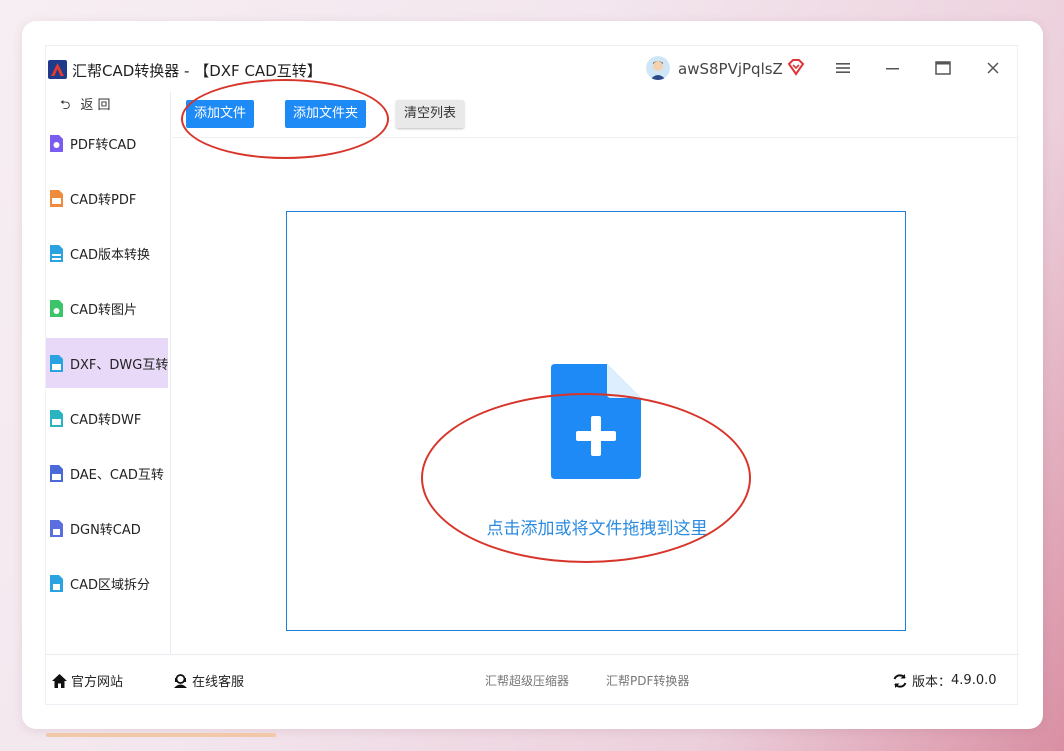 Image resolution: width=1064 pixels, height=751 pixels. I want to click on sidebar-item-cad-version: CAD版本转换, so click(107, 253).